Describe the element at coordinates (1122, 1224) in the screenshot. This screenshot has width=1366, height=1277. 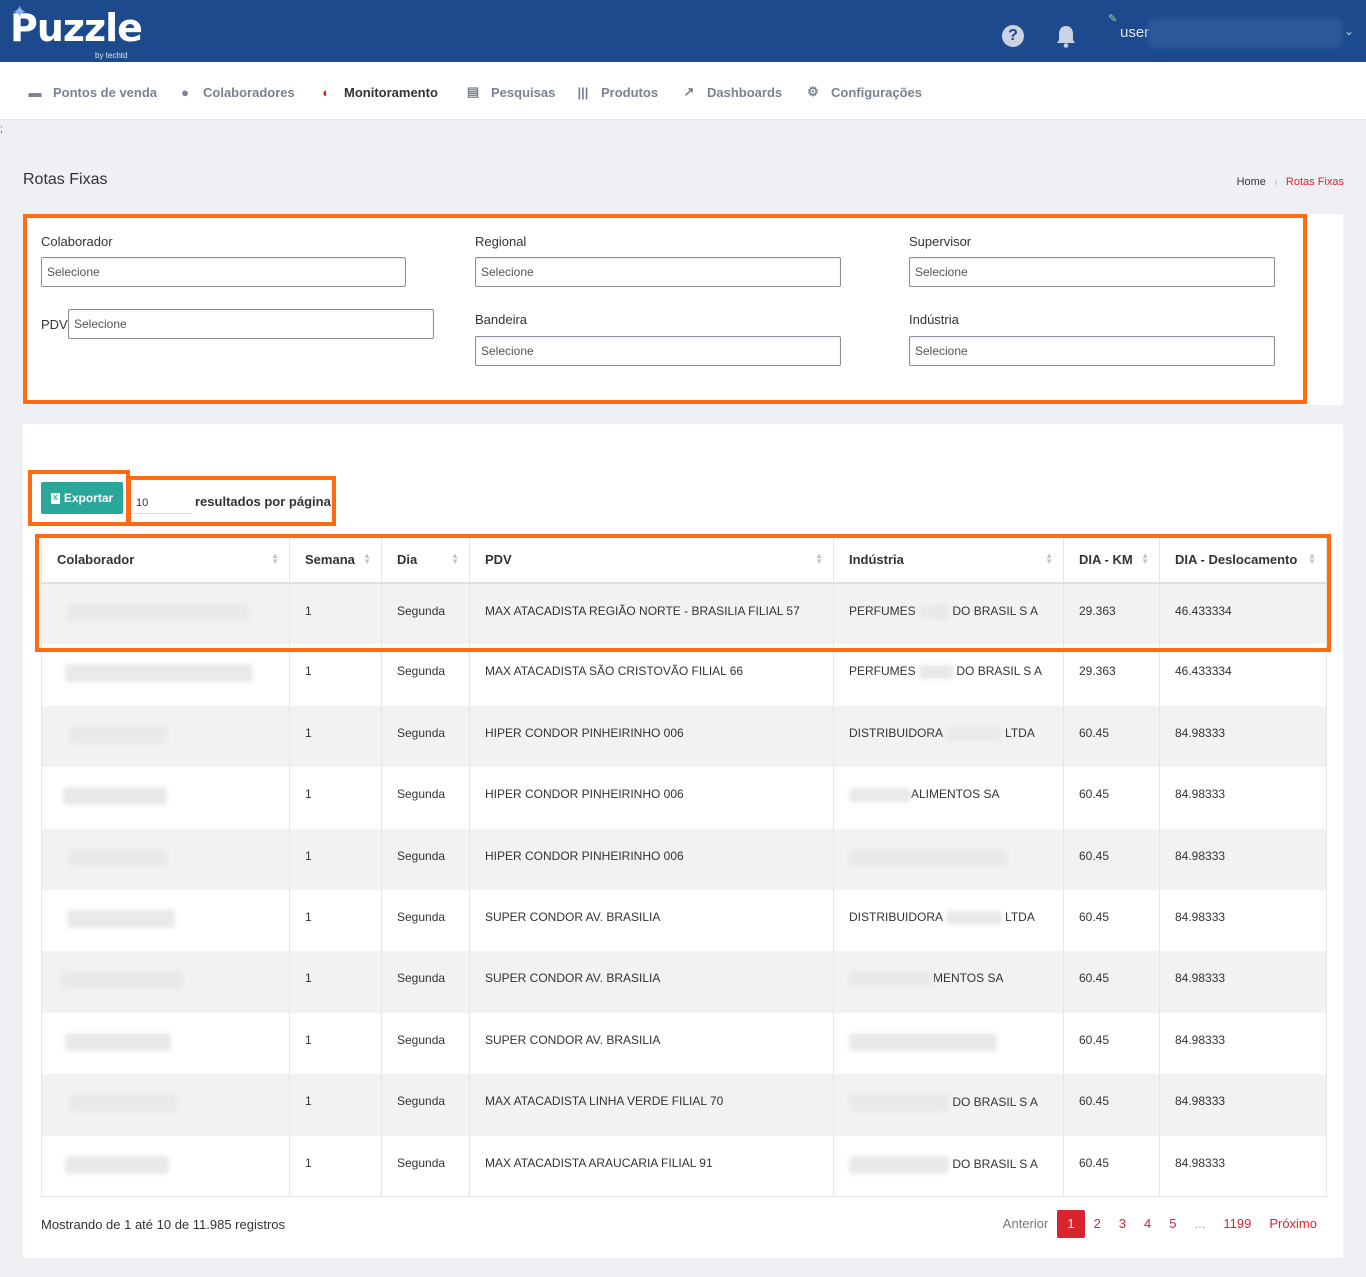
I see `pagination-page-3: 3` at that location.